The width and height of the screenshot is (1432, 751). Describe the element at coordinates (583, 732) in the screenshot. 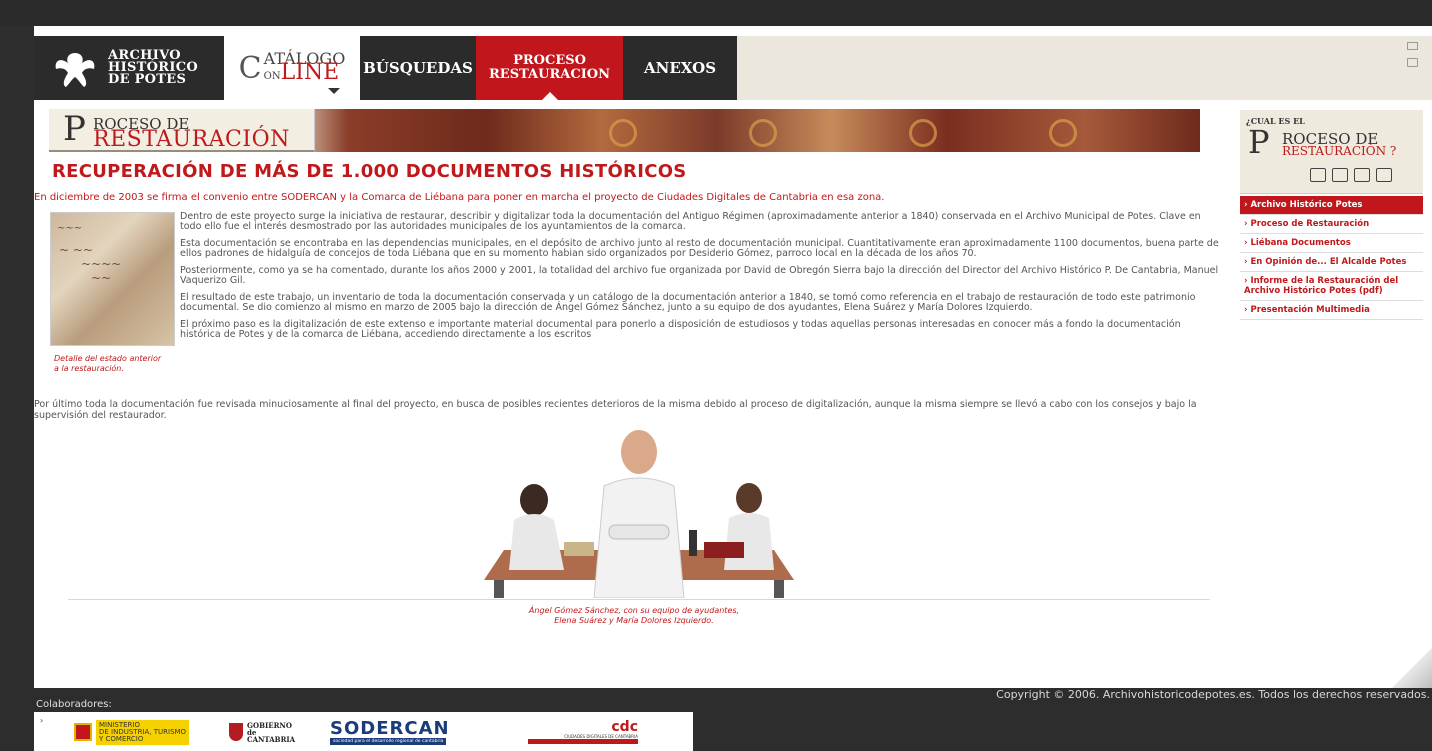

I see `cdc-logo: cdc CIUDADES DIGITALES DE CANTABRIA` at that location.